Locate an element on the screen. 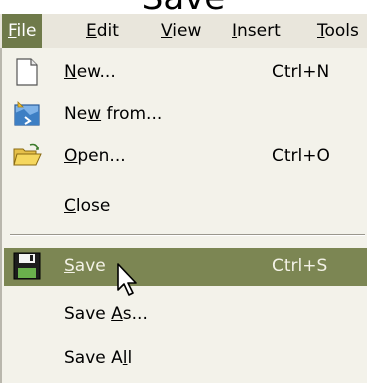 This screenshot has height=383, width=367. menu-item-save-all: Save All is located at coordinates (185, 358).